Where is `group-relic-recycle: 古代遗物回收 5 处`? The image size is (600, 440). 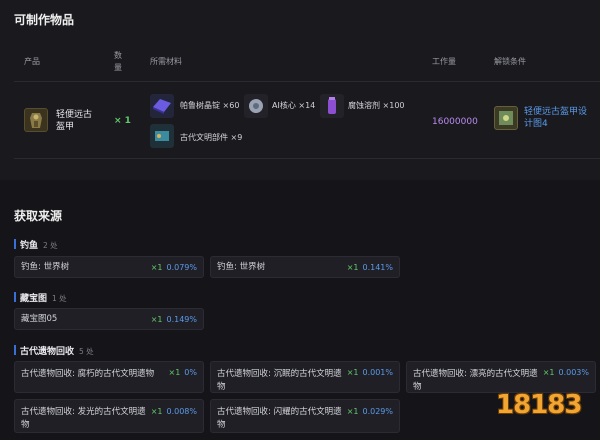
group-relic-recycle: 古代遗物回收 5 处 is located at coordinates (54, 350).